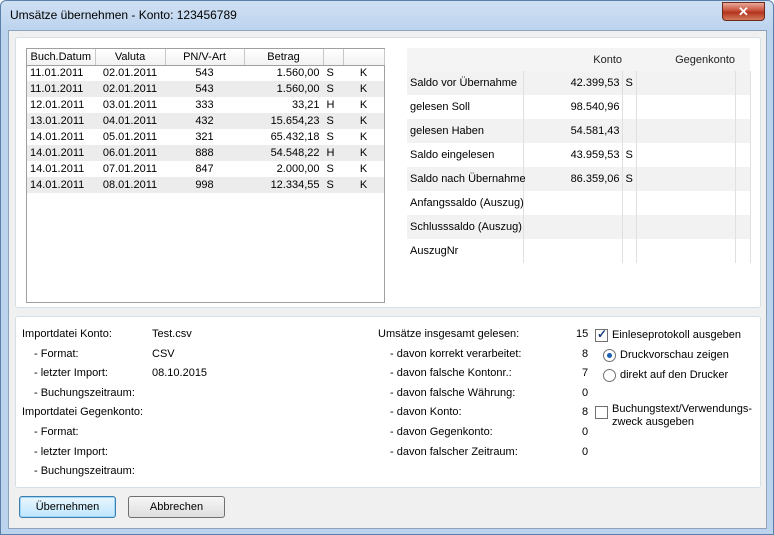 Image resolution: width=774 pixels, height=535 pixels. What do you see at coordinates (685, 59) in the screenshot?
I see `balances-header-gegenkonto: Gegenkonto` at bounding box center [685, 59].